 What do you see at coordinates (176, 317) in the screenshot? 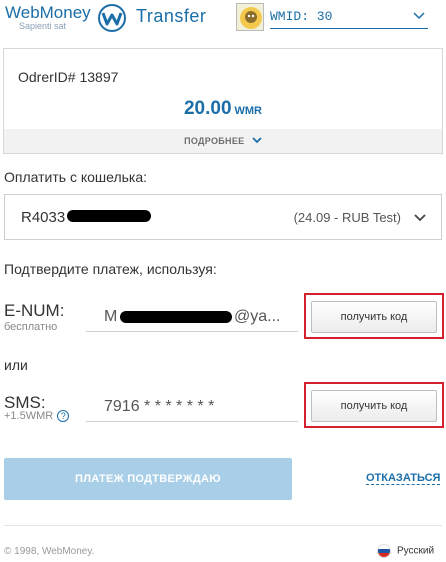
I see `redacted-email` at bounding box center [176, 317].